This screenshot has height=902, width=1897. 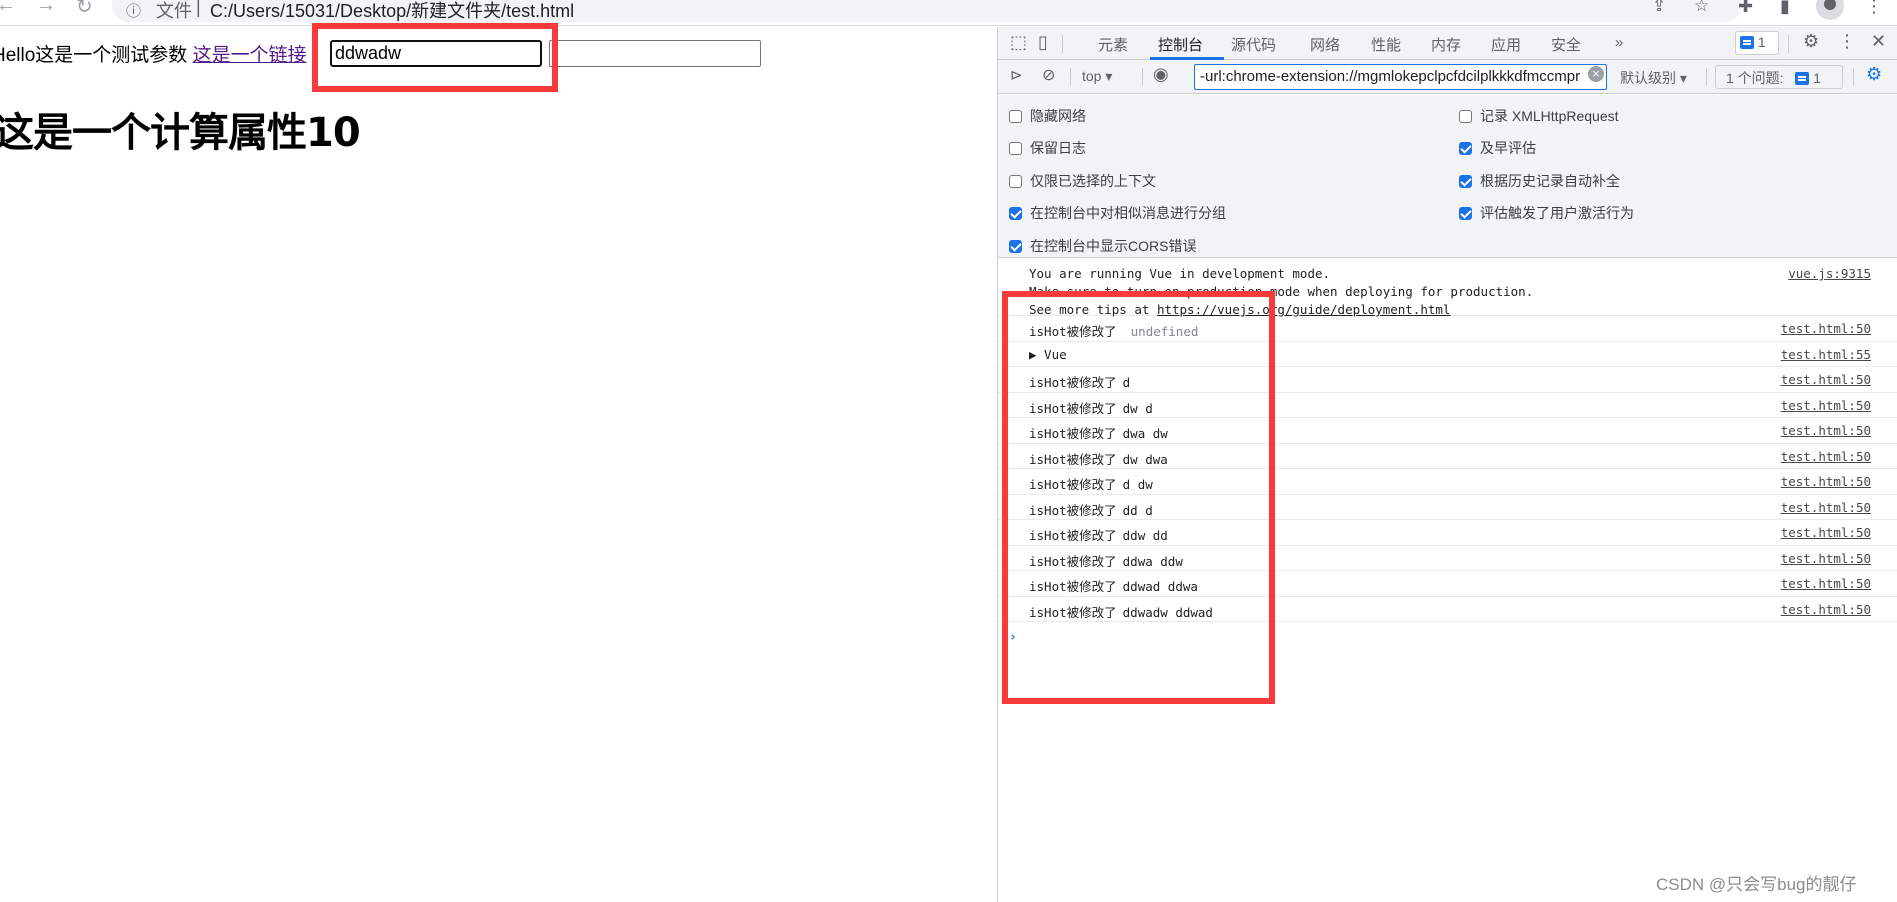 I want to click on setting-hide-network: 隐藏网络, so click(x=1047, y=116).